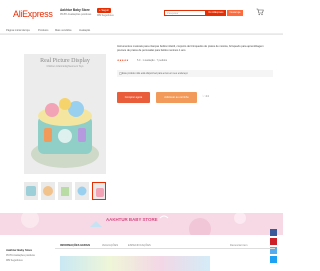  I want to click on tab-overview: INFORMAÇÕES GERAIS, so click(75, 245).